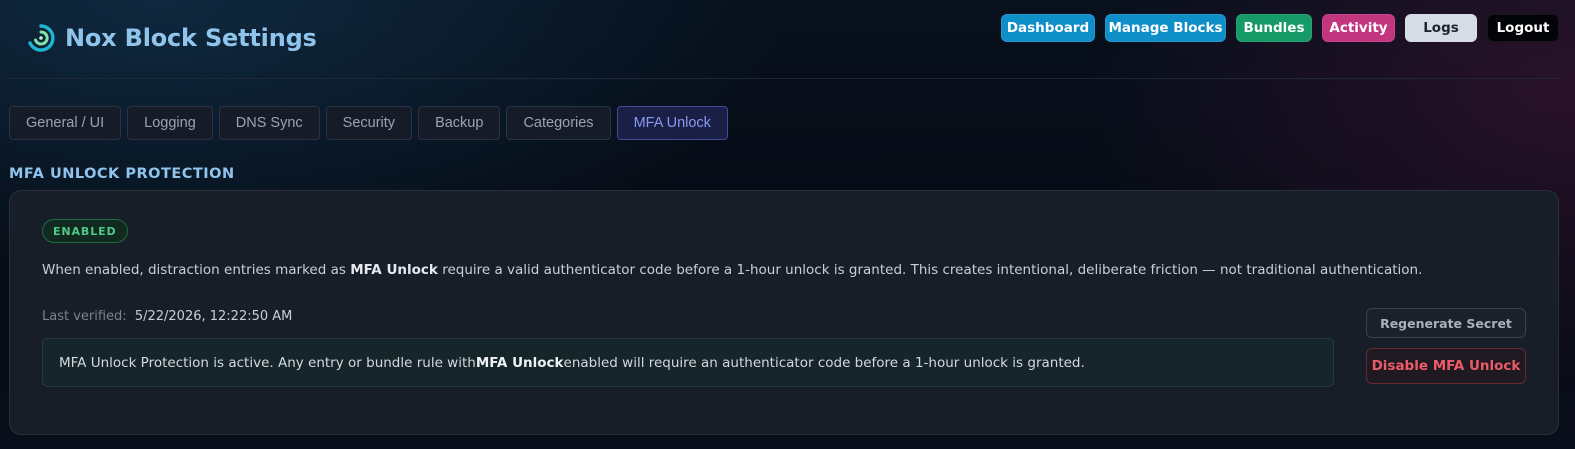  What do you see at coordinates (85, 231) in the screenshot?
I see `status-badge: ENABLED` at bounding box center [85, 231].